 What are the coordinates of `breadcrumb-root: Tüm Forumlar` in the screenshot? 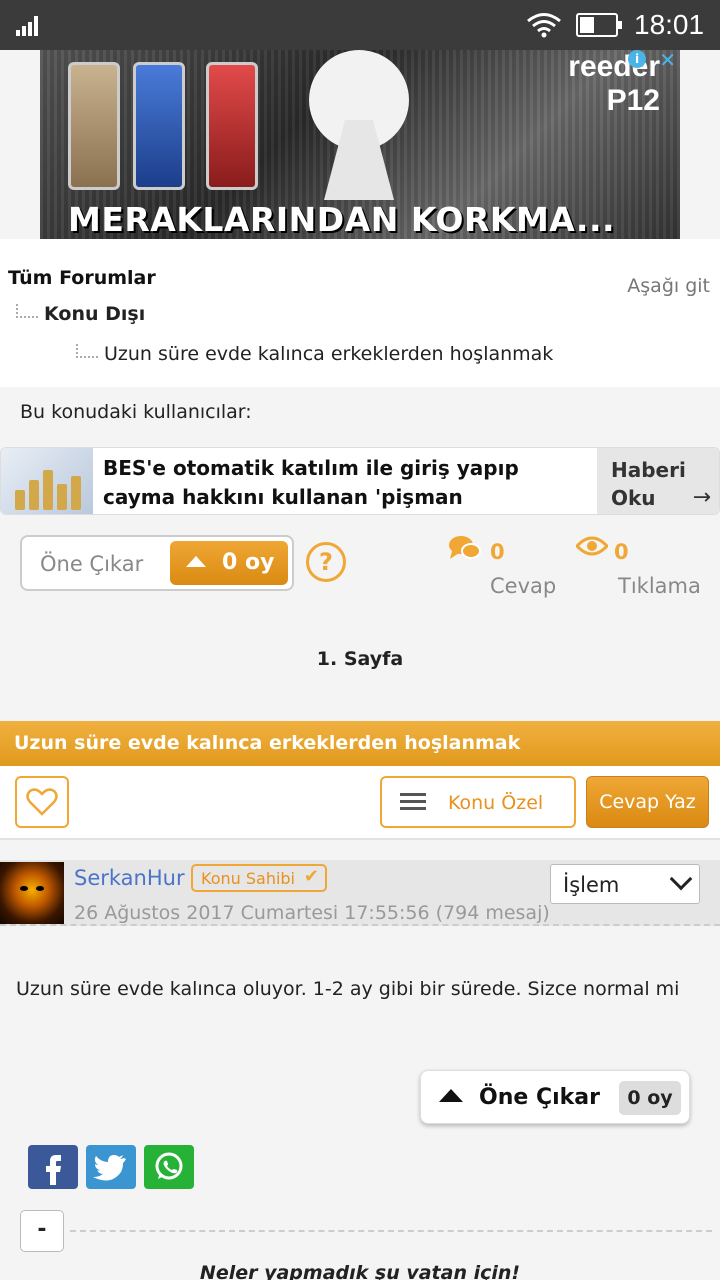 It's located at (82, 278).